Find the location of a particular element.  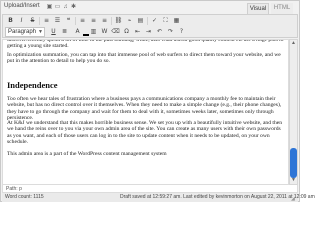

formatting-toolbar-row1: B I S ≡ ☰ ❝ ≡ ≡ ≡ ⛓ ⌁ ▤ ✓ ⛶ ▦ is located at coordinates (150, 20).